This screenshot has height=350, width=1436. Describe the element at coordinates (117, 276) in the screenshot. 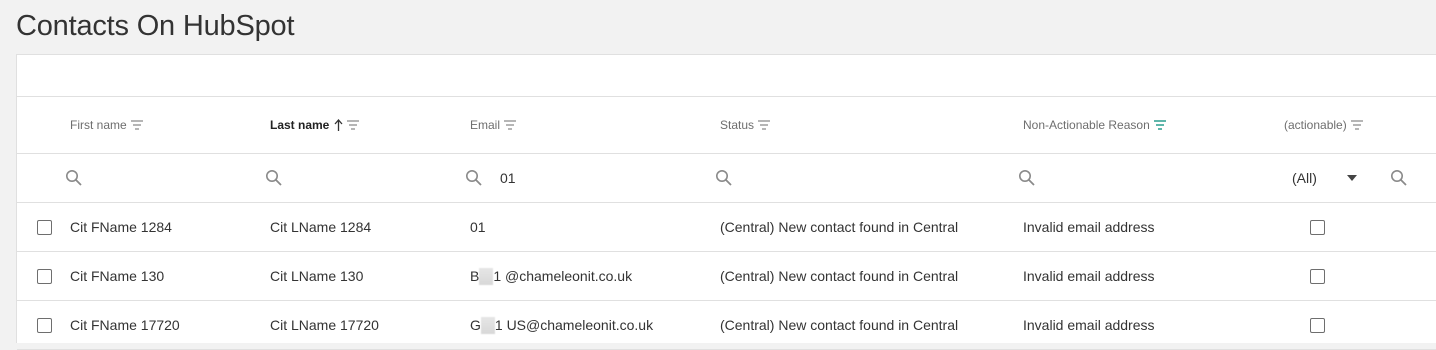

I see `cell-first-name: Cit FName 130` at that location.